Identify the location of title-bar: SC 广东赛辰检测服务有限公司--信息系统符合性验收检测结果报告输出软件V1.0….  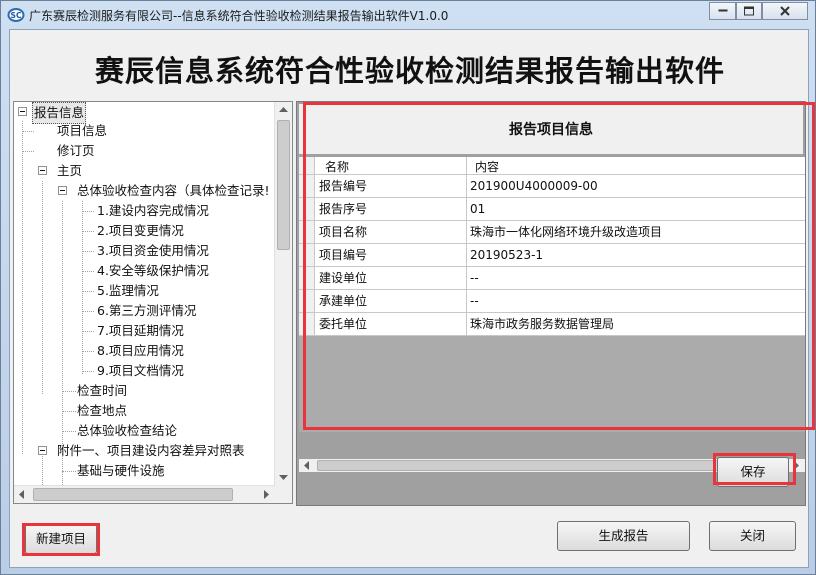
(408, 15).